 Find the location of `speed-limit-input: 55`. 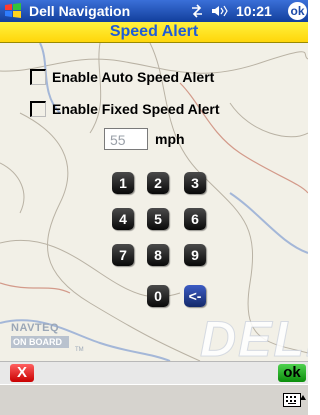

speed-limit-input: 55 is located at coordinates (126, 139).